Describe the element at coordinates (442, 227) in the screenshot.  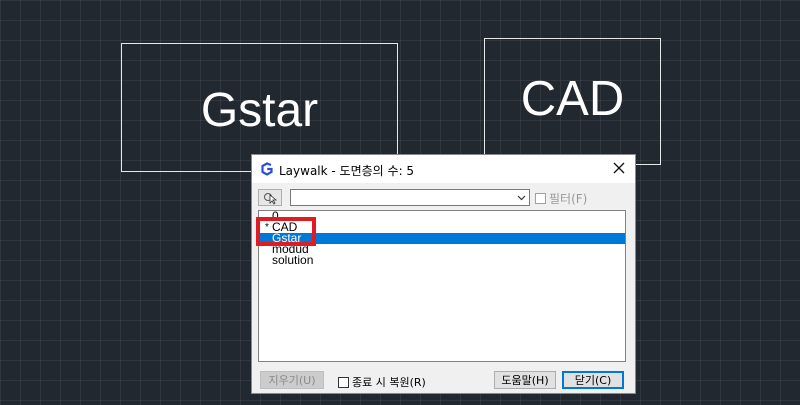
I see `list-item: * CAD` at that location.